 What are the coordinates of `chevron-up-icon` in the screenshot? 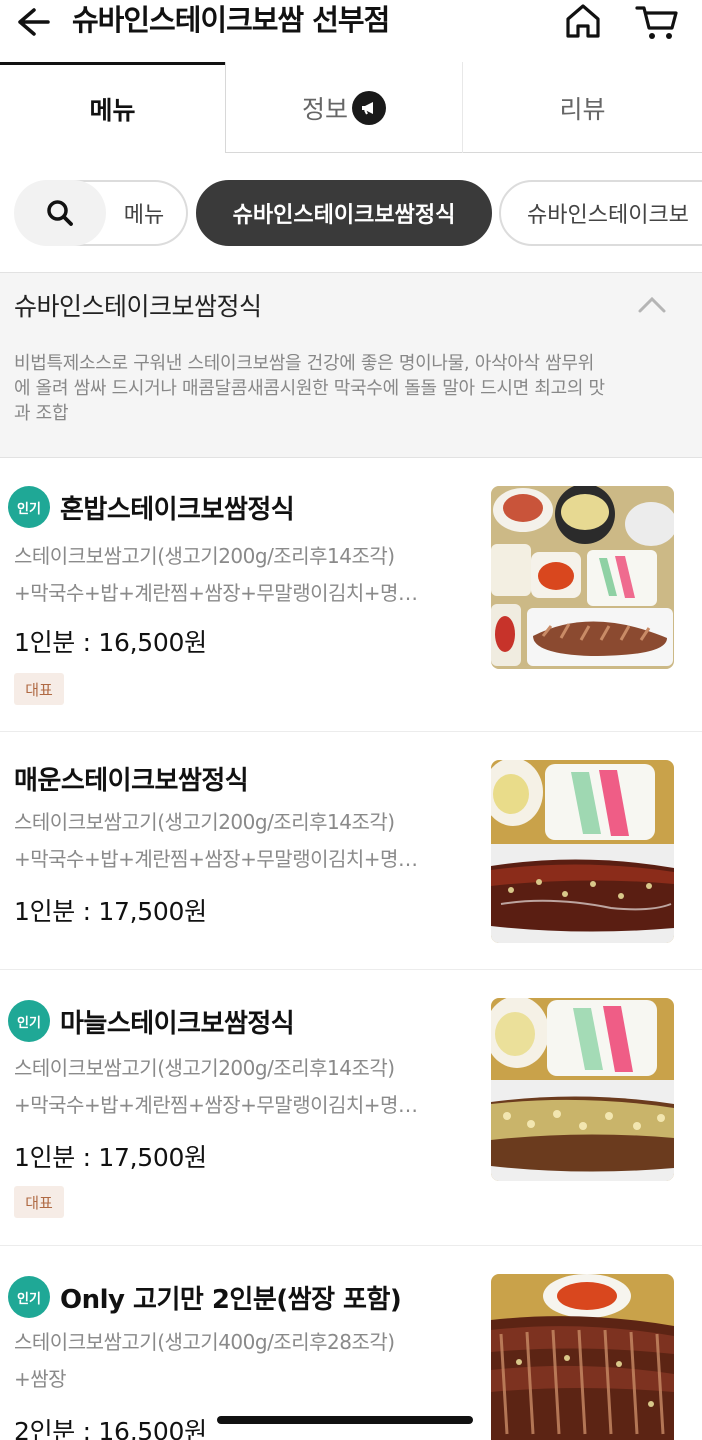 It's located at (652, 305).